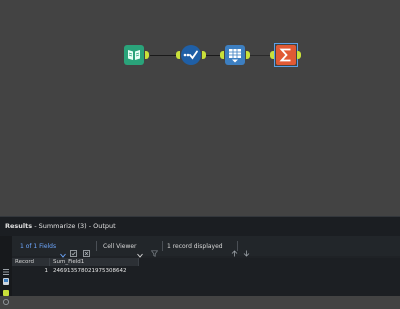 Image resolution: width=400 pixels, height=309 pixels. What do you see at coordinates (31, 262) in the screenshot?
I see `column-header-record: Record` at bounding box center [31, 262].